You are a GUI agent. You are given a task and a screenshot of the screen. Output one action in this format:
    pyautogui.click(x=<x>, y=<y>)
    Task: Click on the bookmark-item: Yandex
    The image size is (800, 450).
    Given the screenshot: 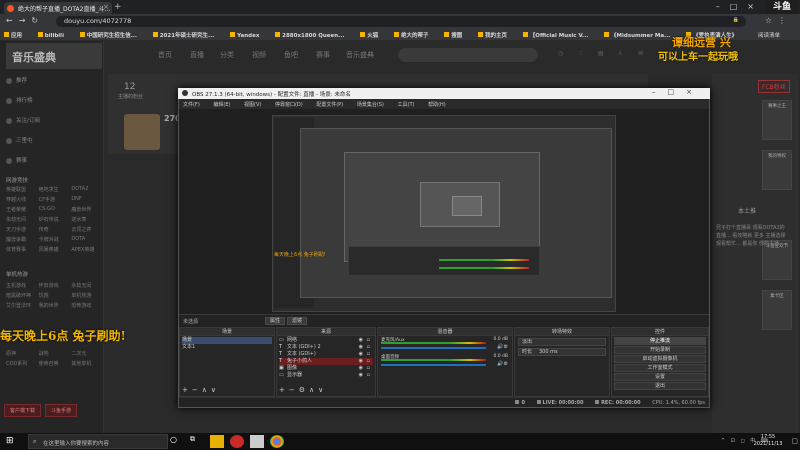 What is the action you would take?
    pyautogui.click(x=244, y=35)
    